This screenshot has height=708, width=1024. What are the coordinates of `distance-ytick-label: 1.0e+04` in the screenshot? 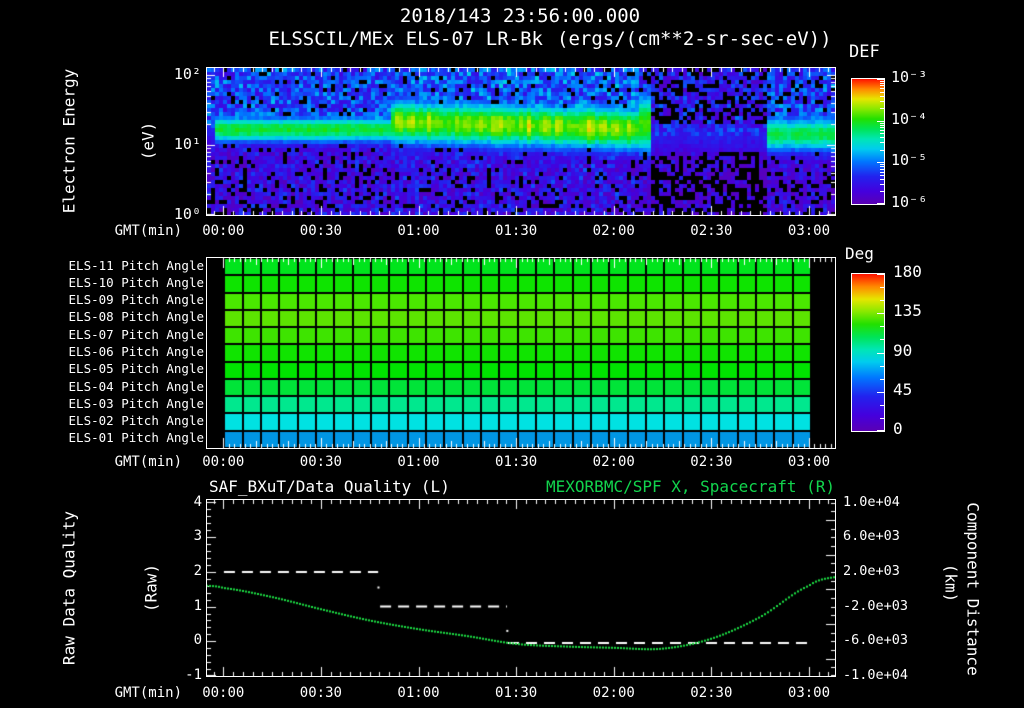 It's located at (871, 501).